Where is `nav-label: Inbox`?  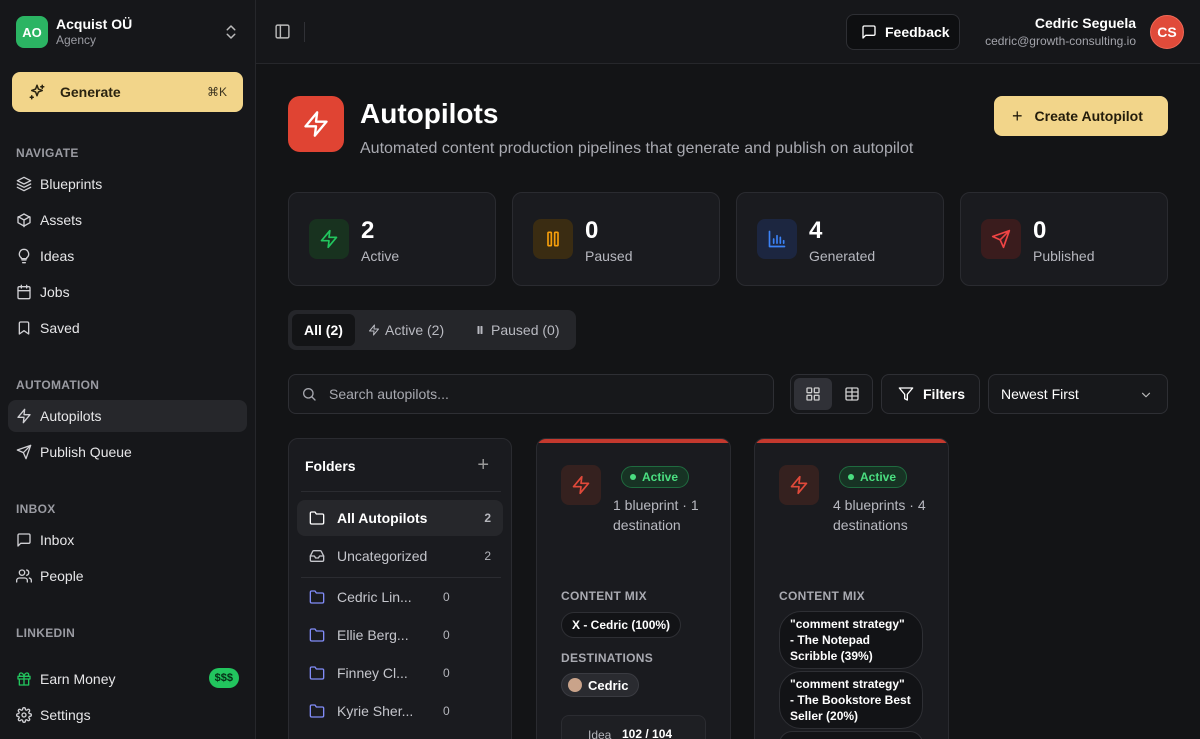 nav-label: Inbox is located at coordinates (57, 540).